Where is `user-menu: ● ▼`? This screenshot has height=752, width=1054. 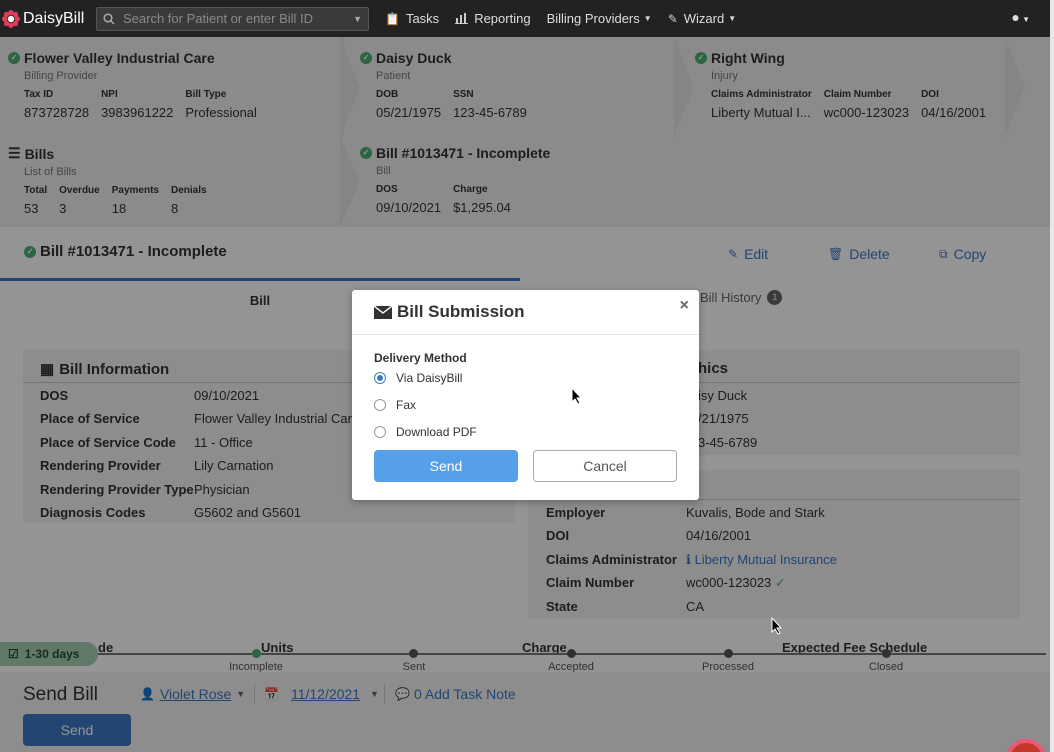 user-menu: ● ▼ is located at coordinates (1020, 17).